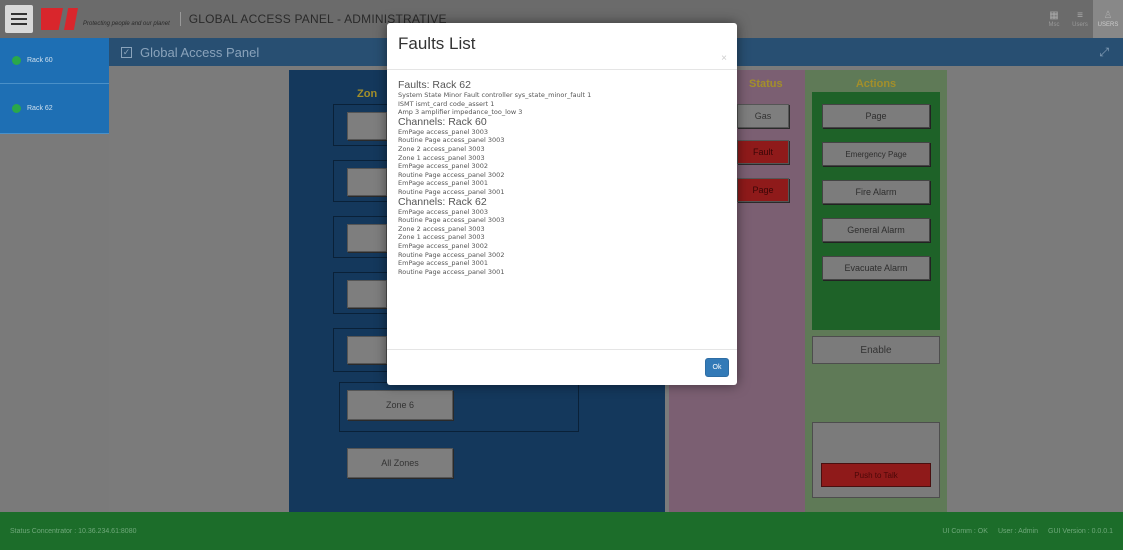  Describe the element at coordinates (1054, 15) in the screenshot. I see `grid-icon: ▦` at that location.